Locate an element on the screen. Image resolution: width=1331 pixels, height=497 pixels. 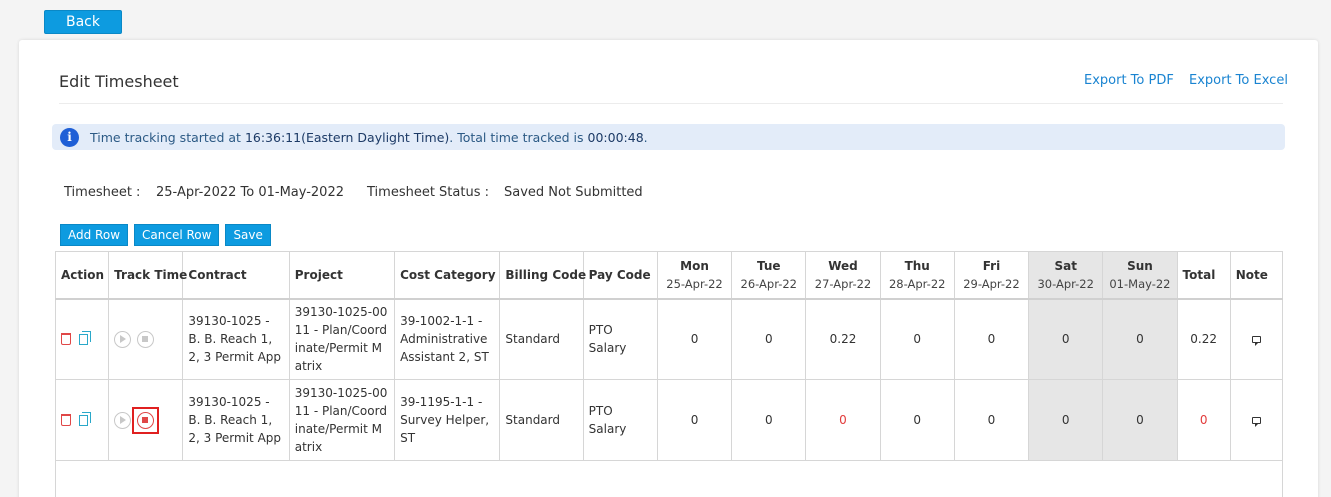
page-title: Edit Timesheet is located at coordinates (119, 81).